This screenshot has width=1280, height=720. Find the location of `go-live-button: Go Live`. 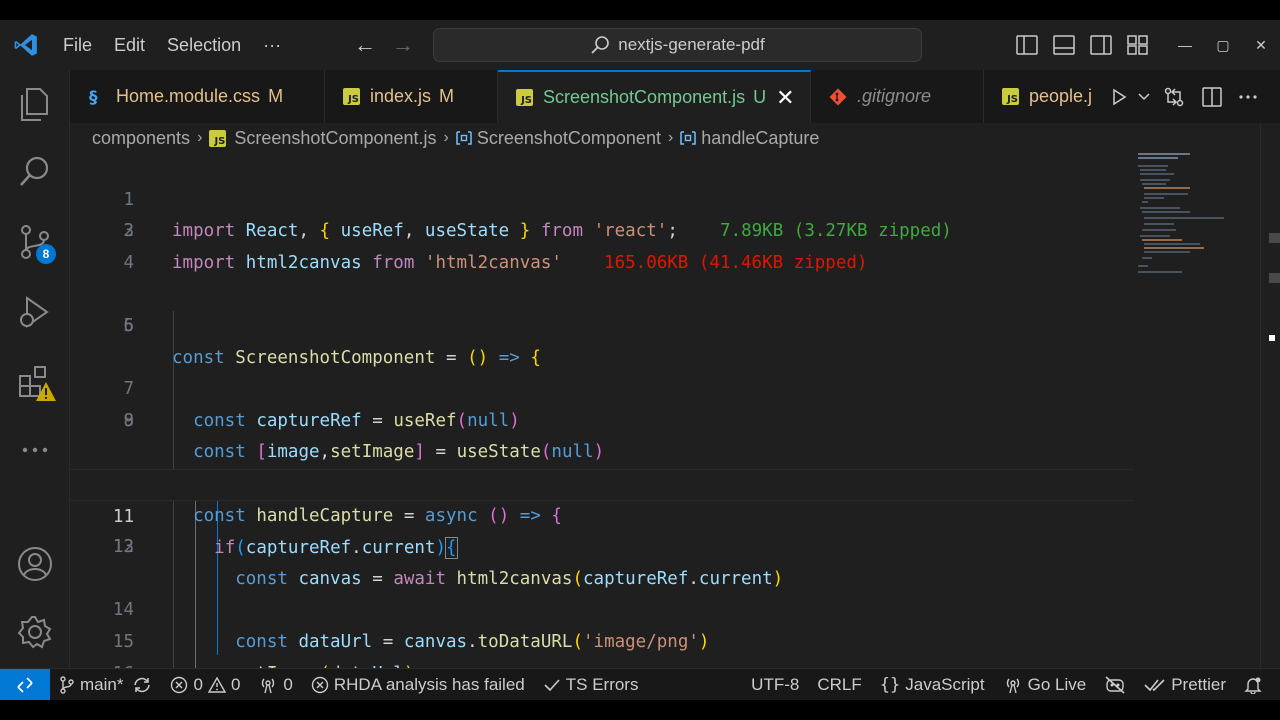

go-live-button: Go Live is located at coordinates (1045, 685).